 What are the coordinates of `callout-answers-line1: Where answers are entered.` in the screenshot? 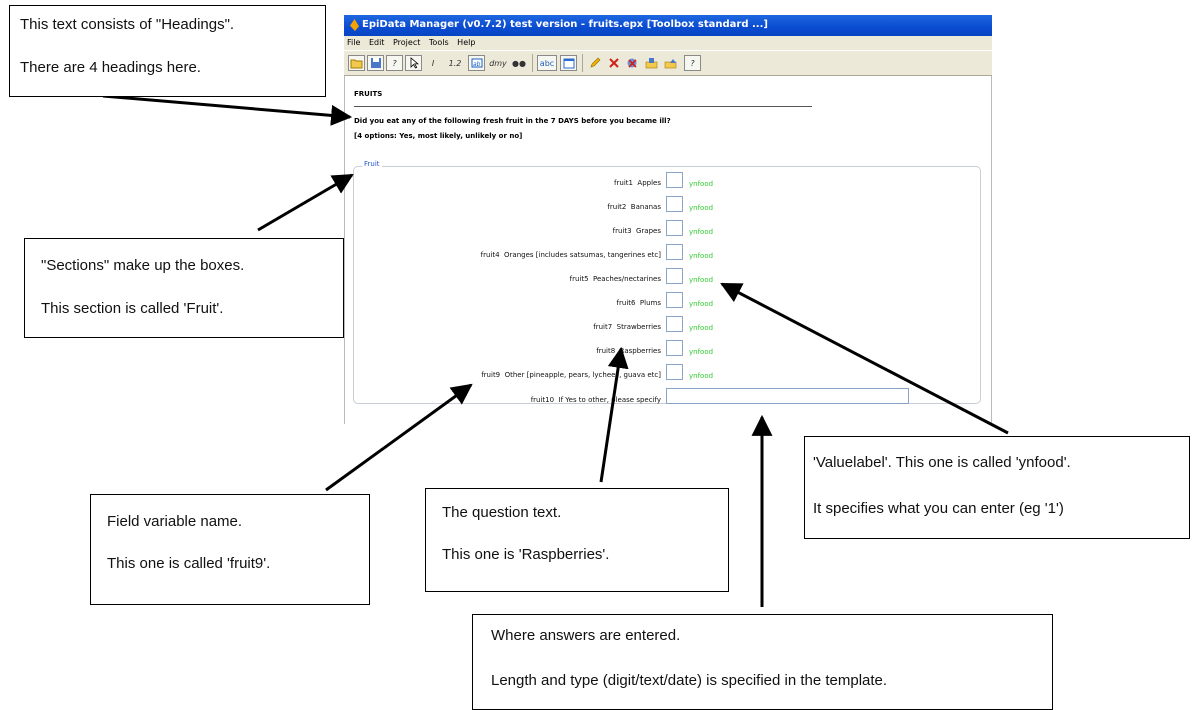 It's located at (586, 635).